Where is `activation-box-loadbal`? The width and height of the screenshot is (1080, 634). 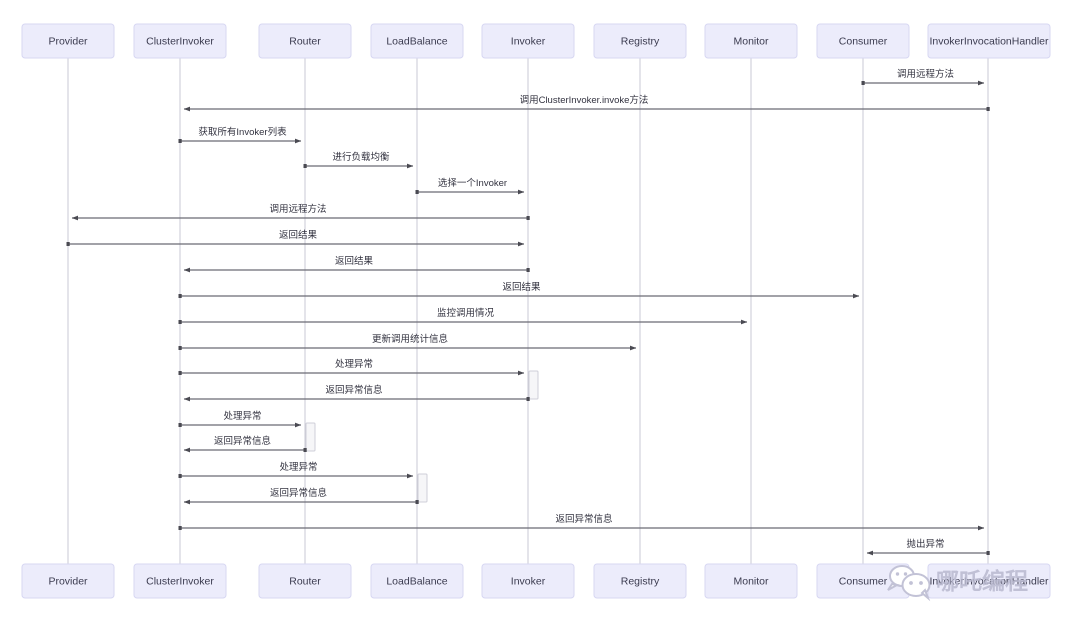 activation-box-loadbal is located at coordinates (422, 488).